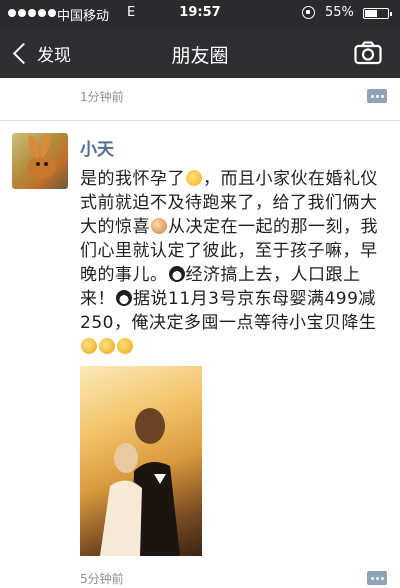  What do you see at coordinates (200, 14) in the screenshot?
I see `status-bar: 中国移动 E 19:57 55%` at bounding box center [200, 14].